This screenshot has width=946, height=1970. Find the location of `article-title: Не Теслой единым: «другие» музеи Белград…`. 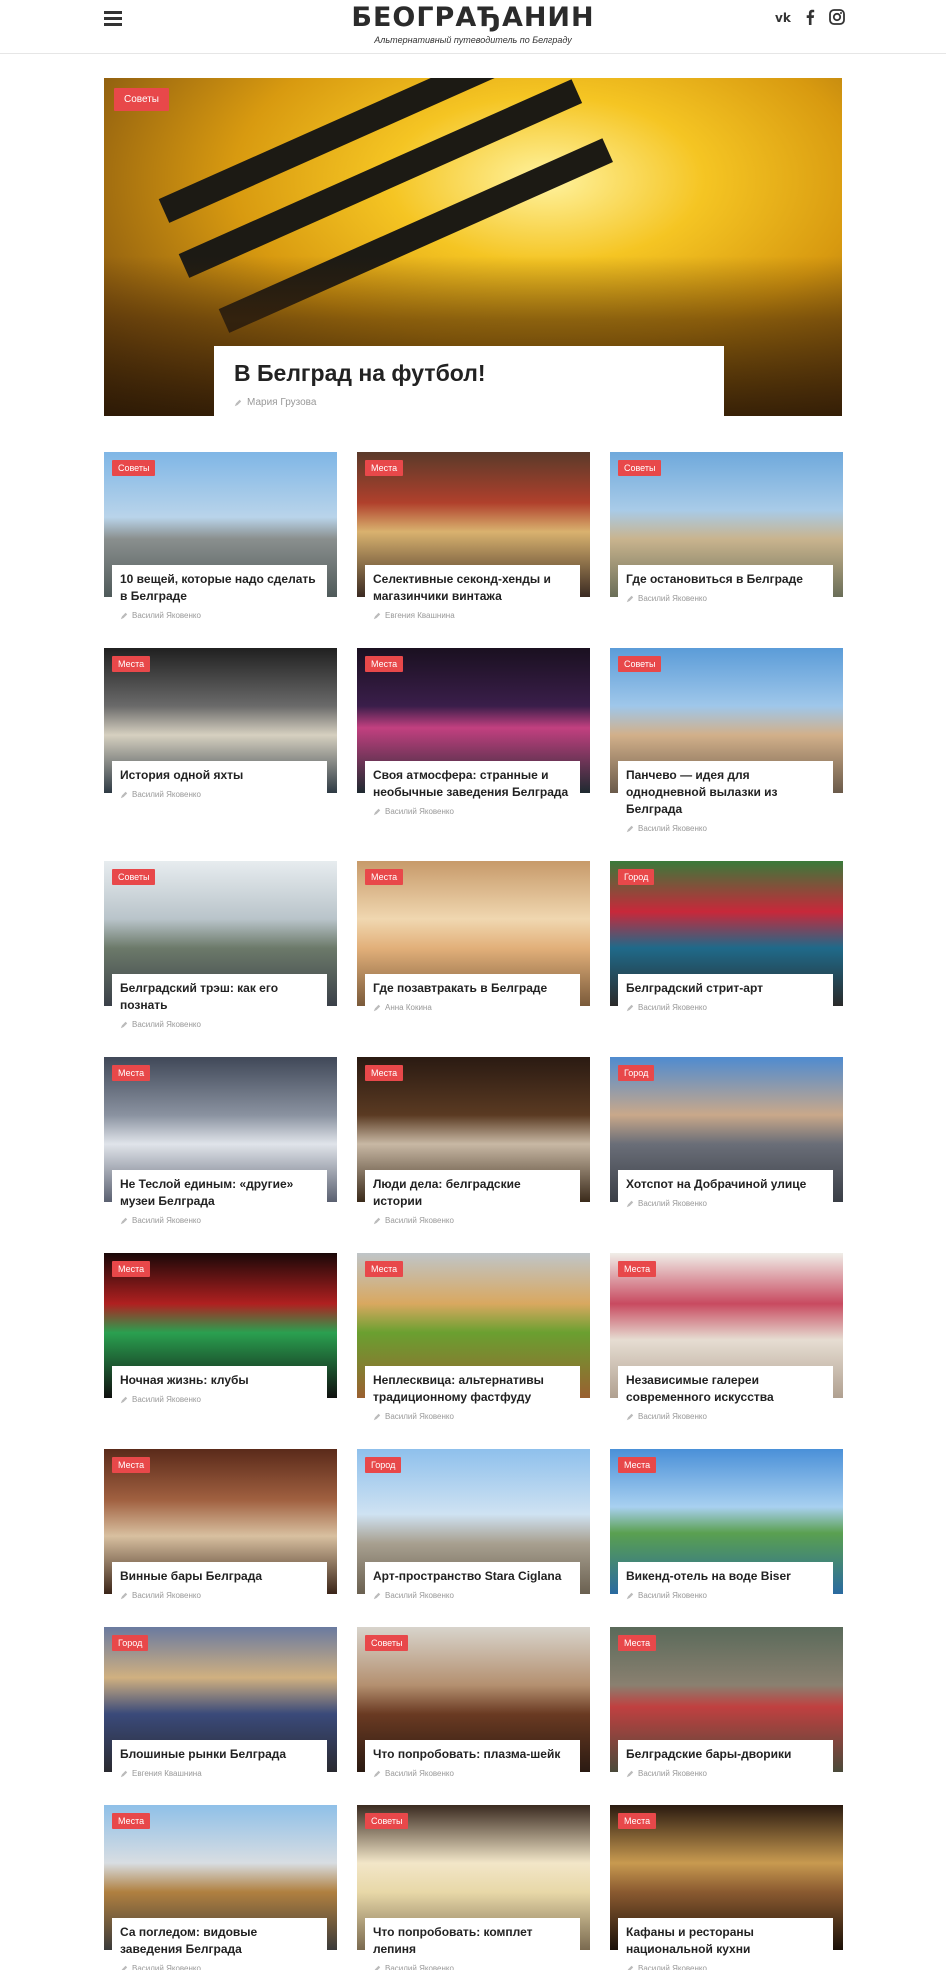

article-title: Не Теслой единым: «другие» музеи Белград… is located at coordinates (219, 1193).